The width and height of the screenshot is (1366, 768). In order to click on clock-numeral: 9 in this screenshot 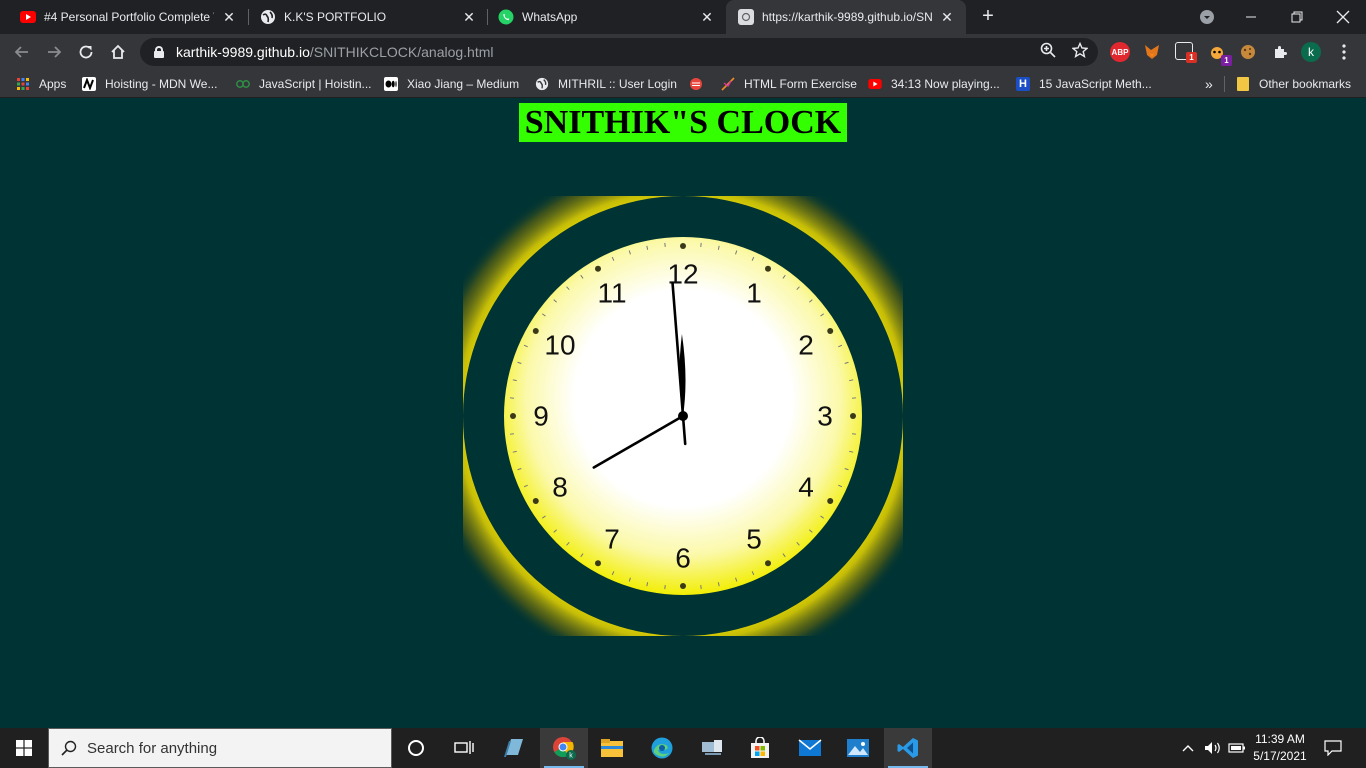, I will do `click(541, 416)`.